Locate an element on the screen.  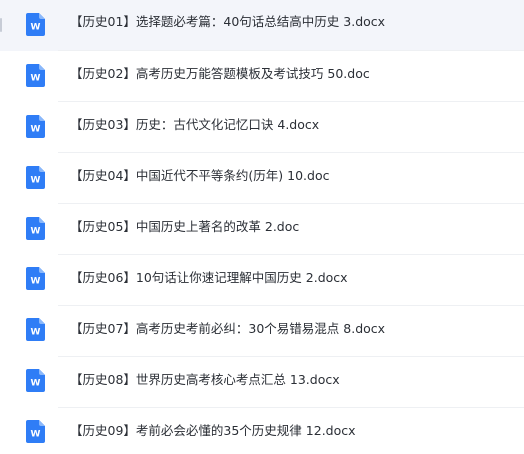
file-name: 【历史04】中国近代不平等条约(历年) 10.doc is located at coordinates (200, 175).